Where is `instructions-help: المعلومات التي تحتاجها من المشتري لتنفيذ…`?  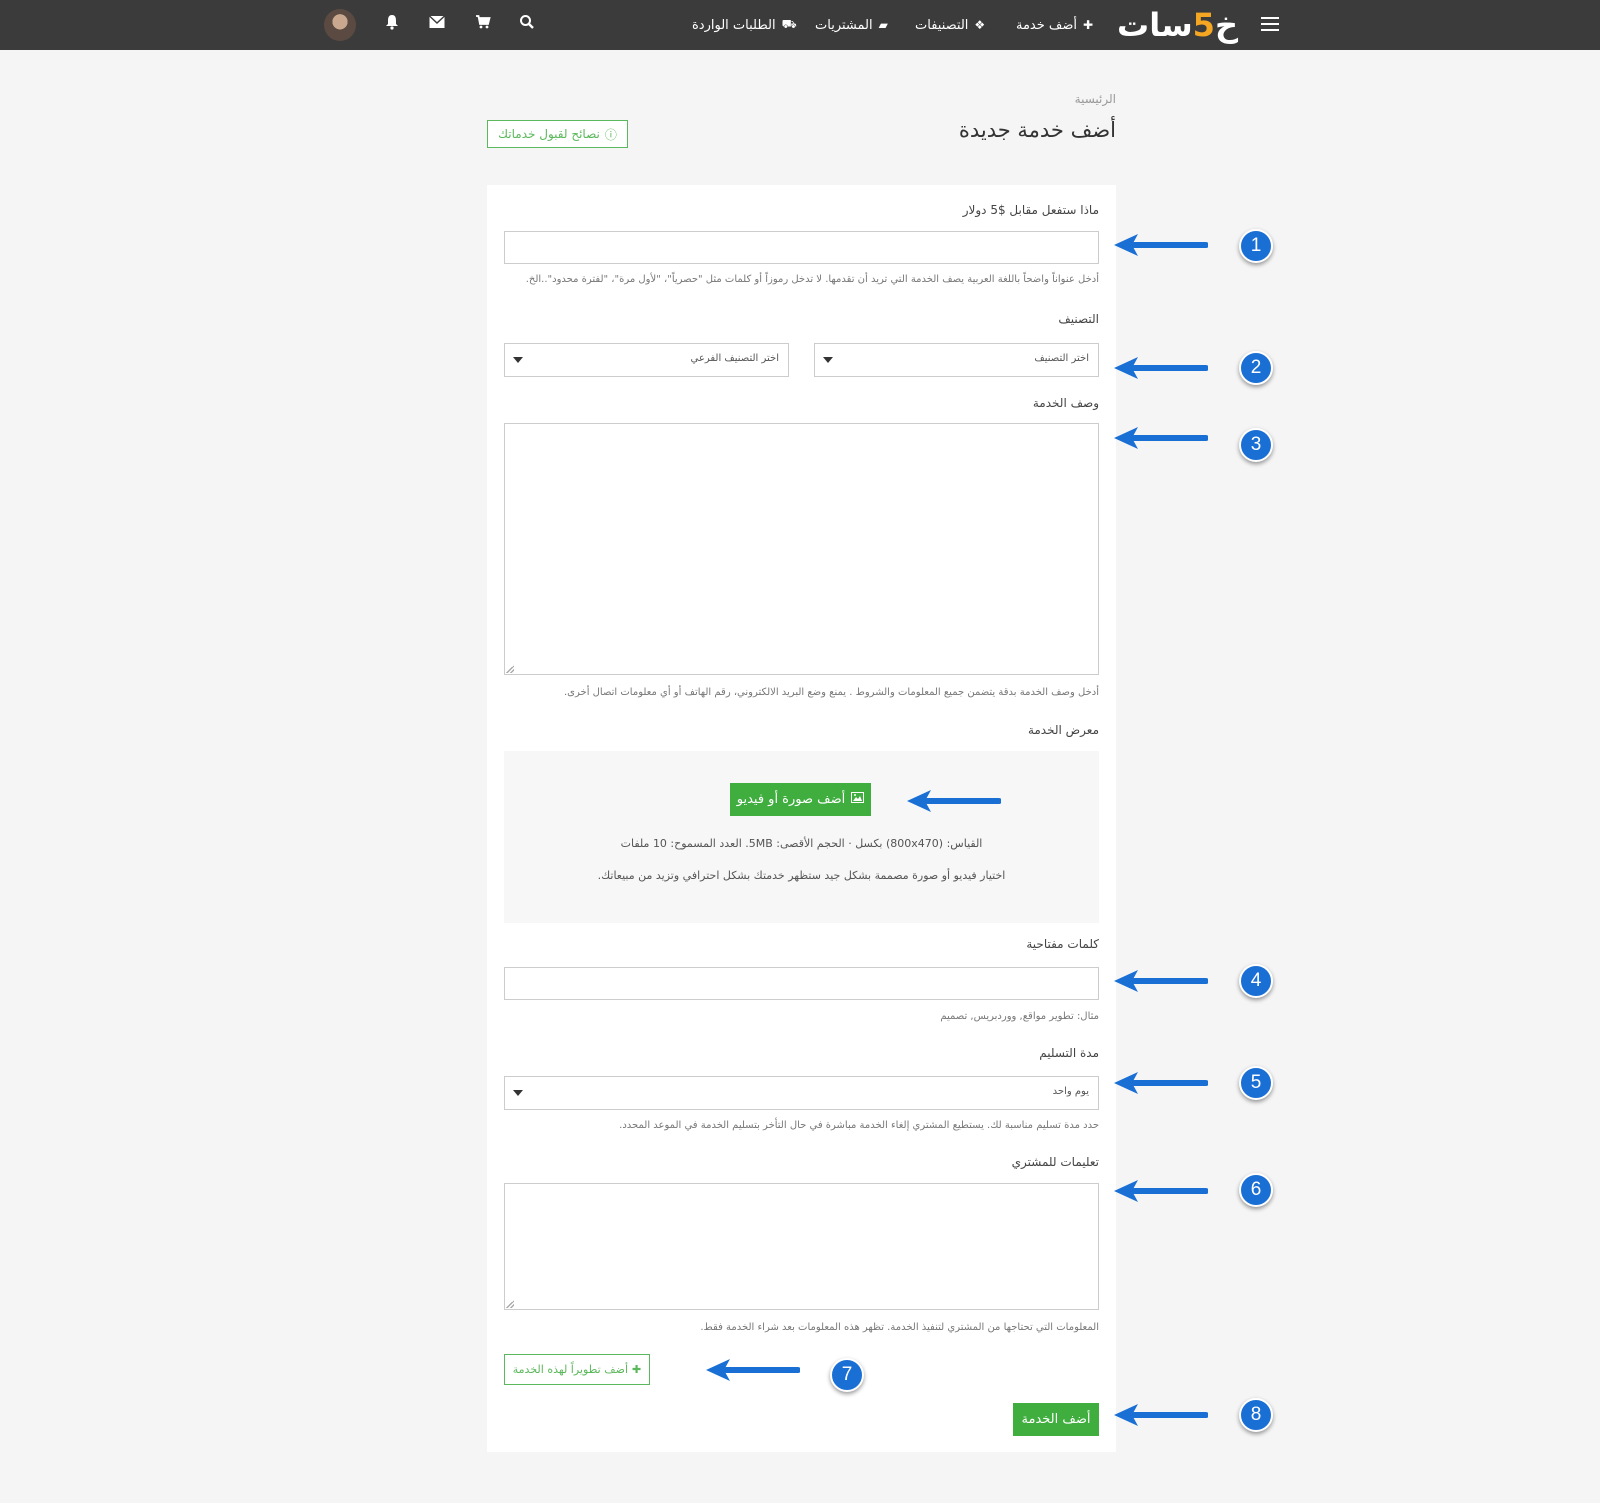 instructions-help: المعلومات التي تحتاجها من المشتري لتنفيذ… is located at coordinates (899, 1327).